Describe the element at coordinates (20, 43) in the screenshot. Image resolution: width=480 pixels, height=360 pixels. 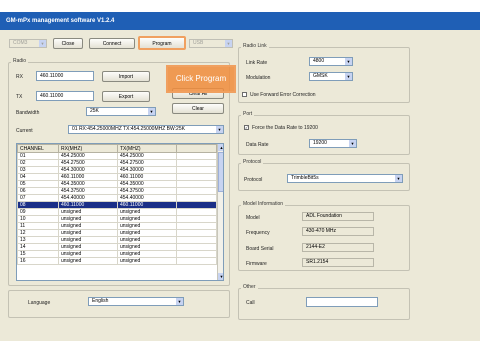
I see `port-select-value: COM3` at that location.